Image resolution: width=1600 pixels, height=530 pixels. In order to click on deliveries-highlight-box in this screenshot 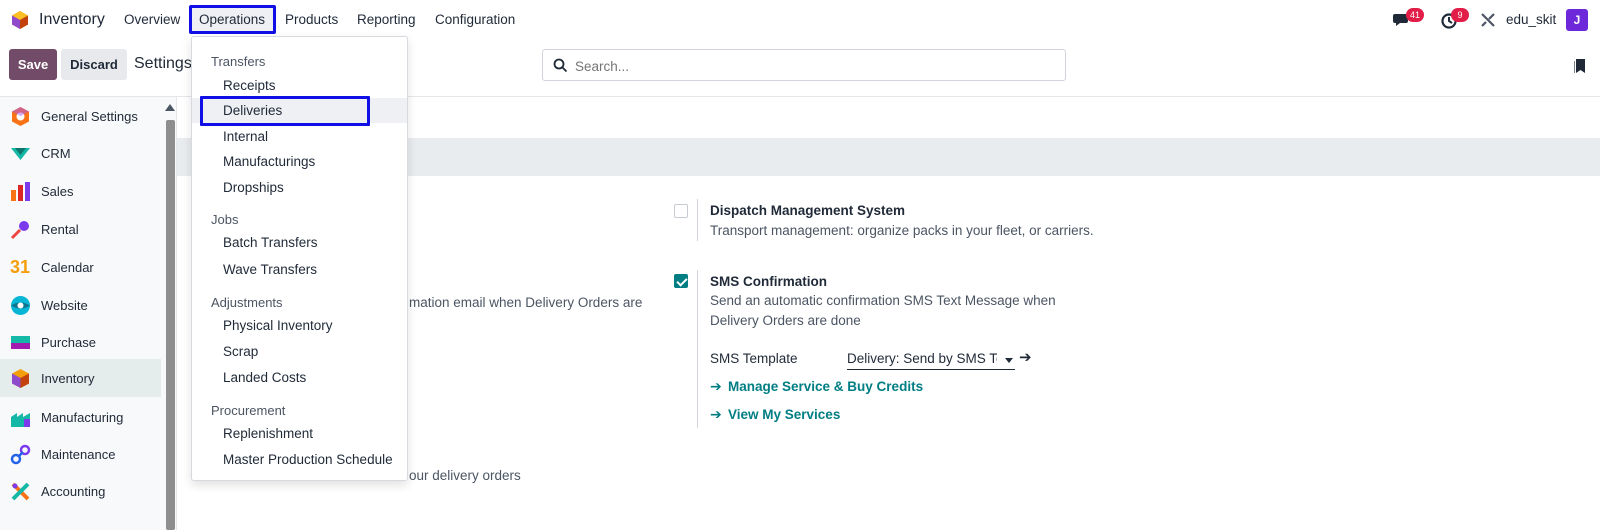, I will do `click(285, 111)`.